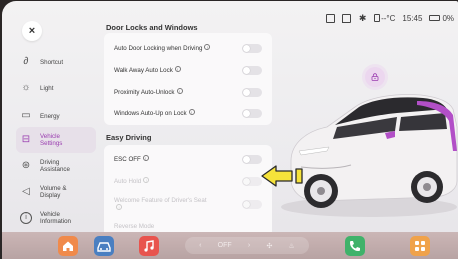  I want to click on link-icon: ∂, so click(26, 61).